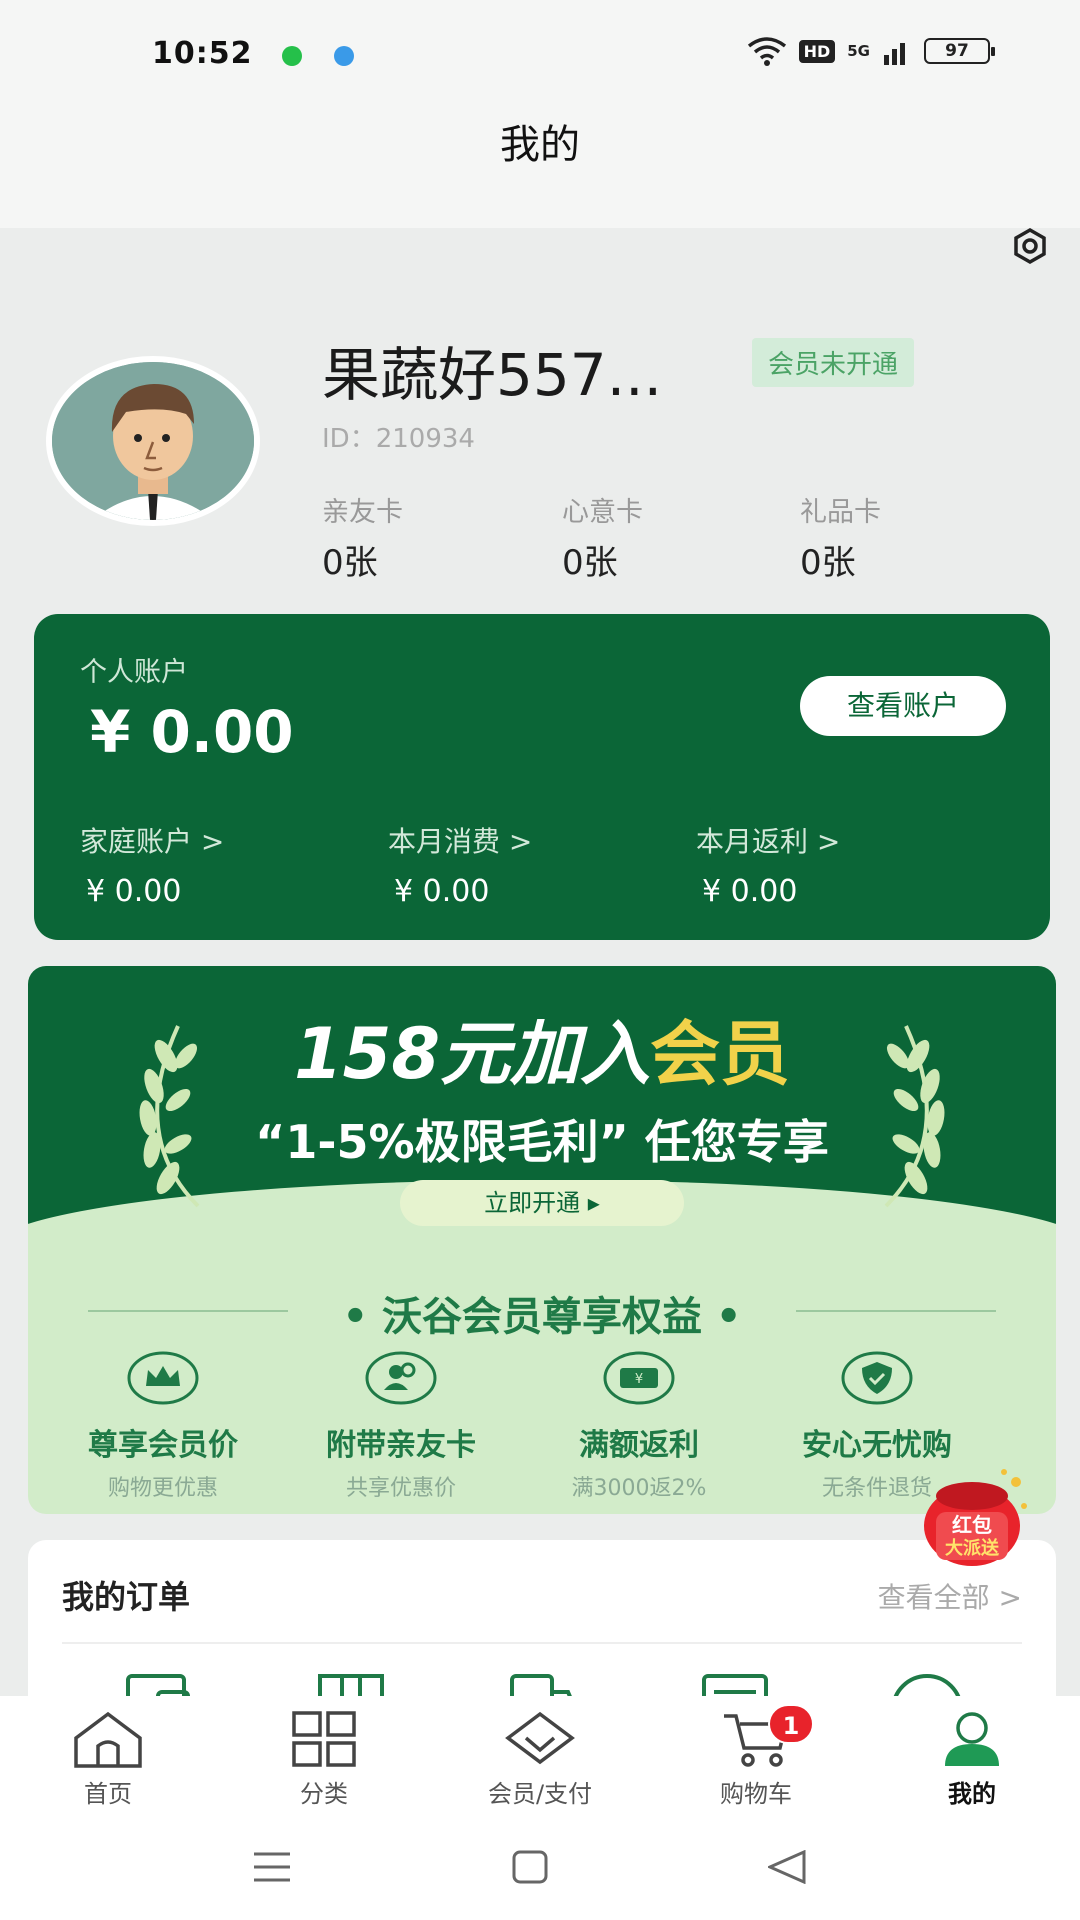  I want to click on tab-cart: 购物车 1, so click(756, 1756).